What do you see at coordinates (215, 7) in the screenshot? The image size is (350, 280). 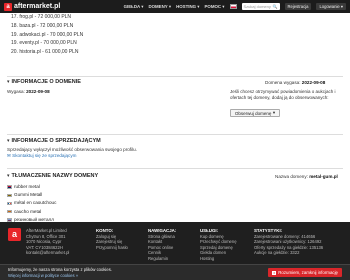 I see `nav-pomoc: POMOC ▾` at bounding box center [215, 7].